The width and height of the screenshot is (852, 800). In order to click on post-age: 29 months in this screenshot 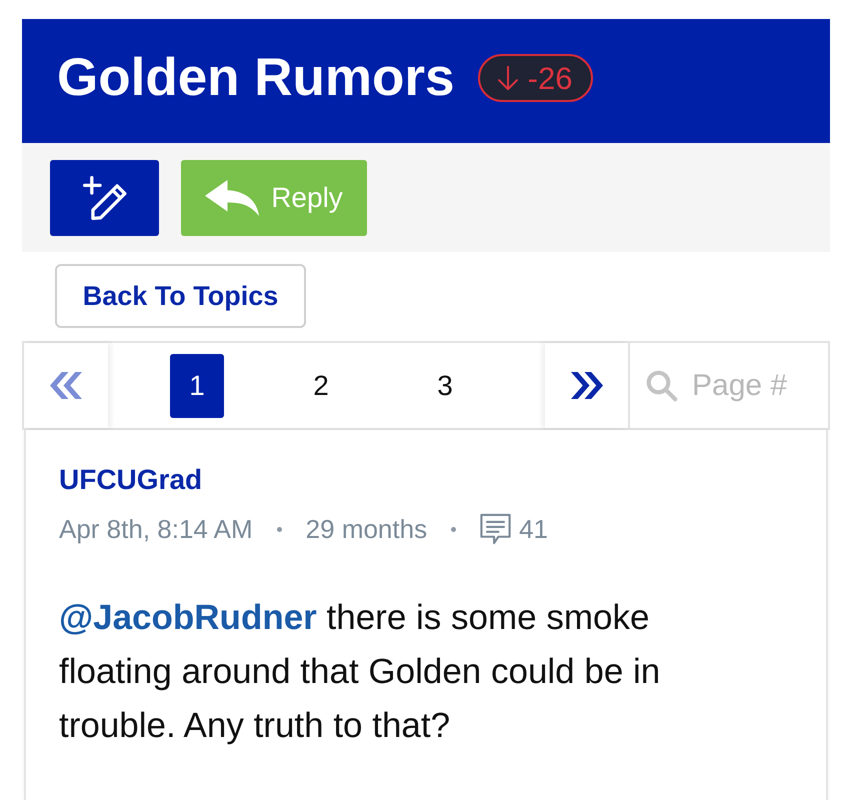, I will do `click(367, 529)`.